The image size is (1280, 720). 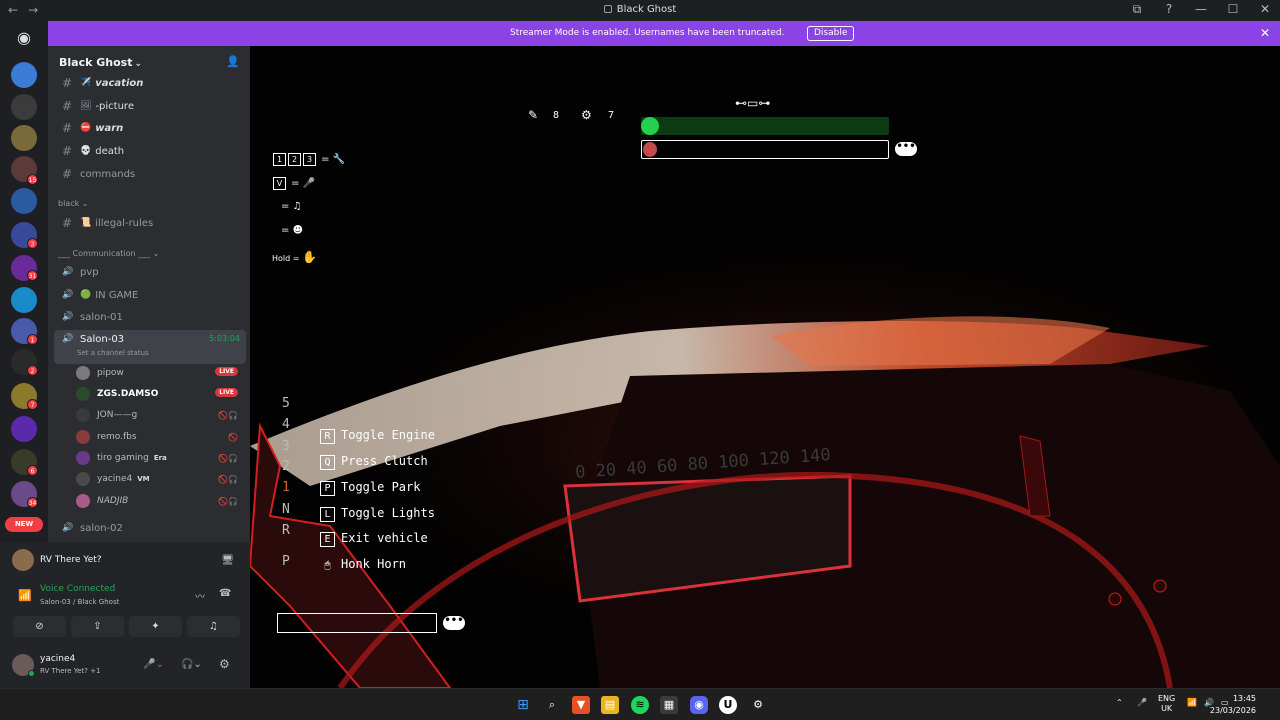 What do you see at coordinates (128, 394) in the screenshot?
I see `member-name: ZGS.DAMSO` at bounding box center [128, 394].